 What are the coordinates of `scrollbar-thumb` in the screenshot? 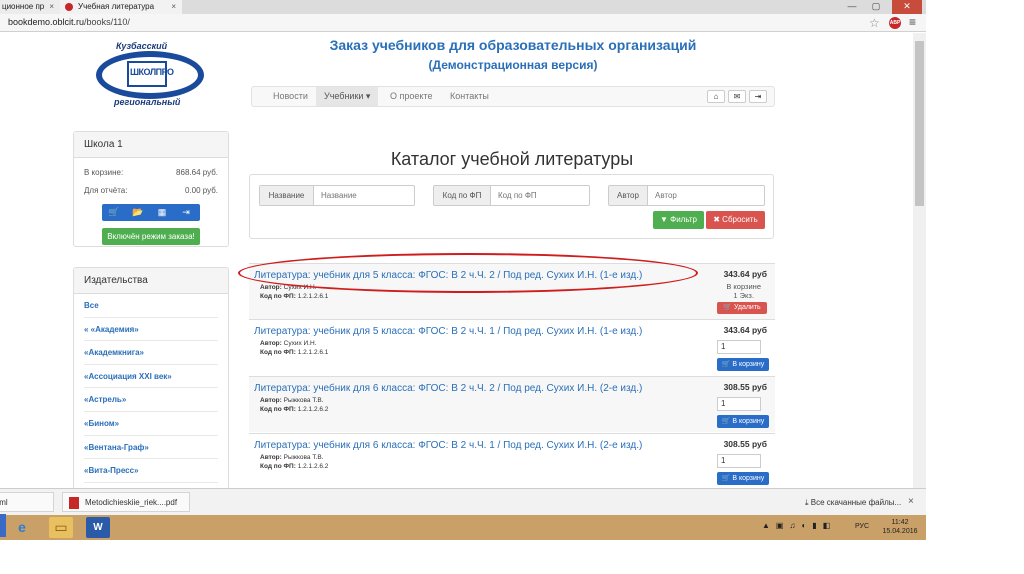 It's located at (919, 123).